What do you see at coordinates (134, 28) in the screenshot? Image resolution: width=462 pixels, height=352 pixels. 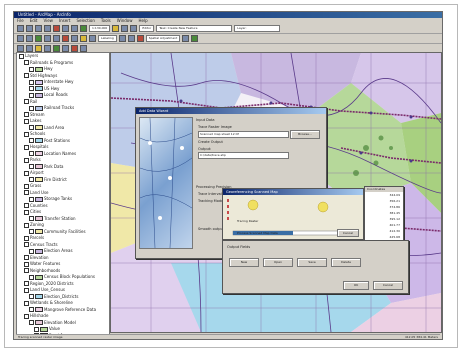 I see `zoom-out-icon` at bounding box center [134, 28].